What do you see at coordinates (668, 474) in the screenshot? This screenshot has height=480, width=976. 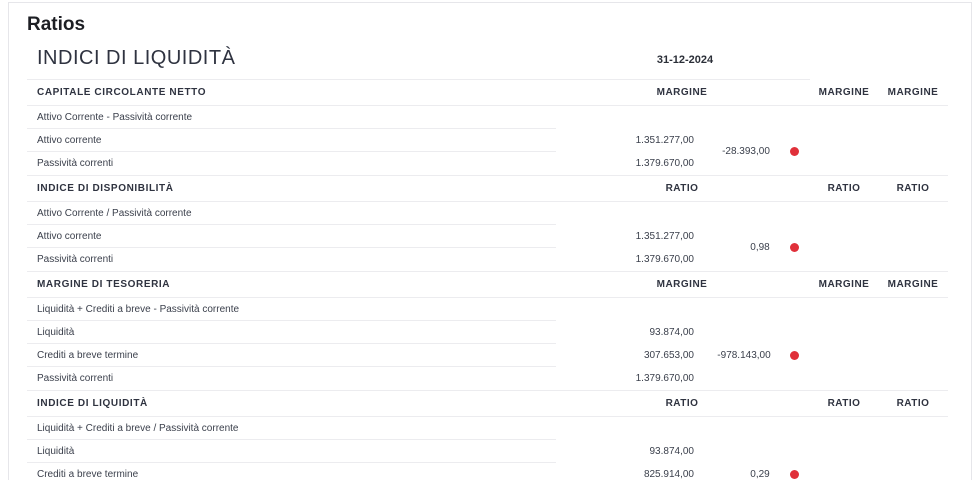 I see `line-value: 825.914,00` at bounding box center [668, 474].